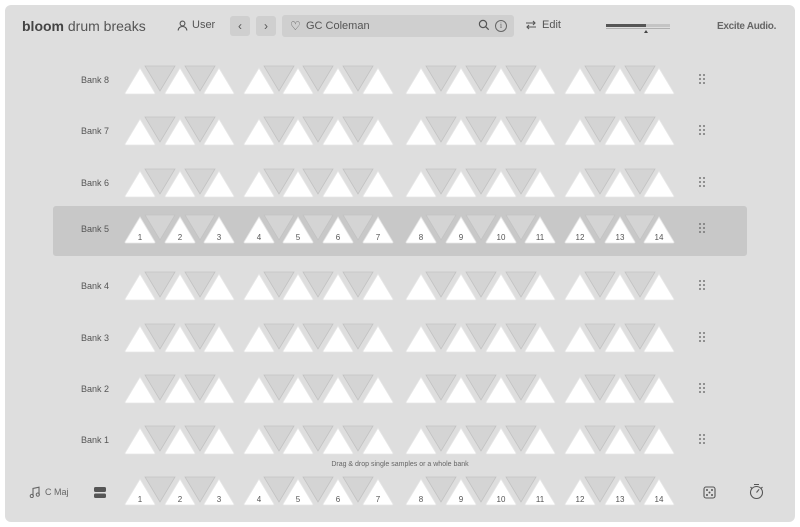 This screenshot has width=800, height=527. I want to click on footer-pad: 13, so click(620, 491).